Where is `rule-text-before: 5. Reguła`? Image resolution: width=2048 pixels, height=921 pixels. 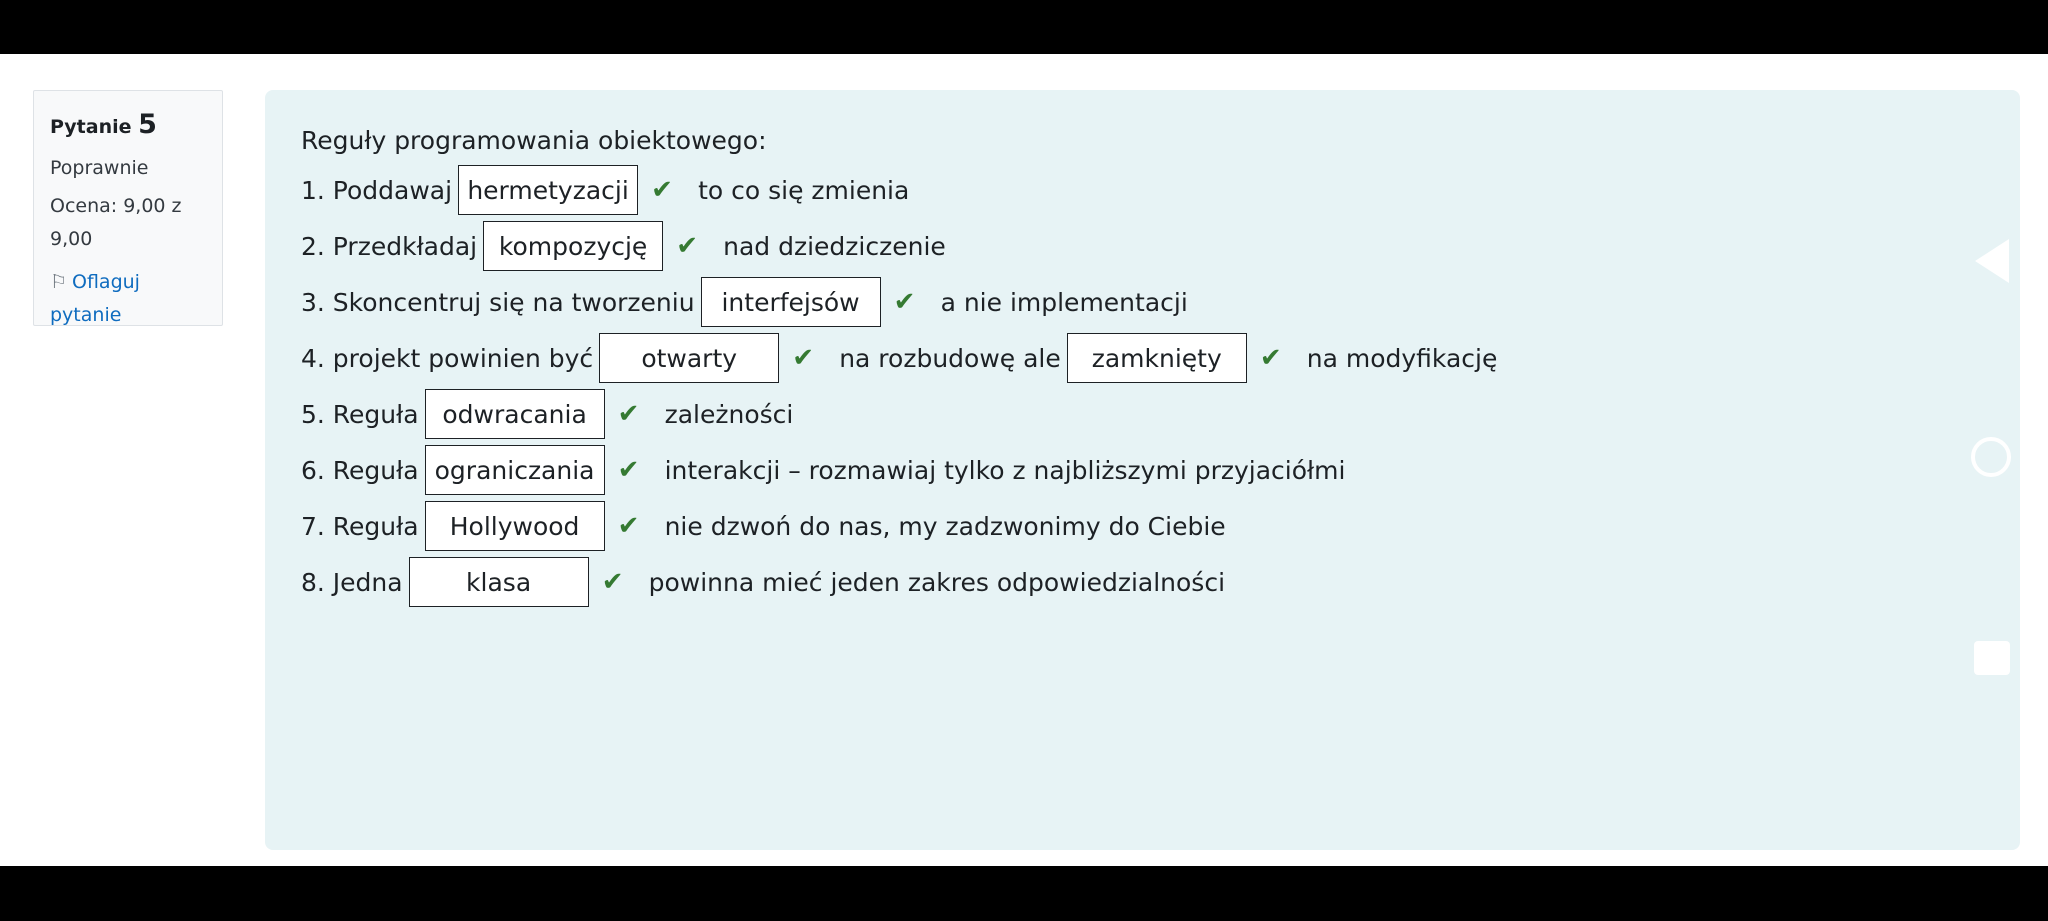 rule-text-before: 5. Reguła is located at coordinates (360, 414).